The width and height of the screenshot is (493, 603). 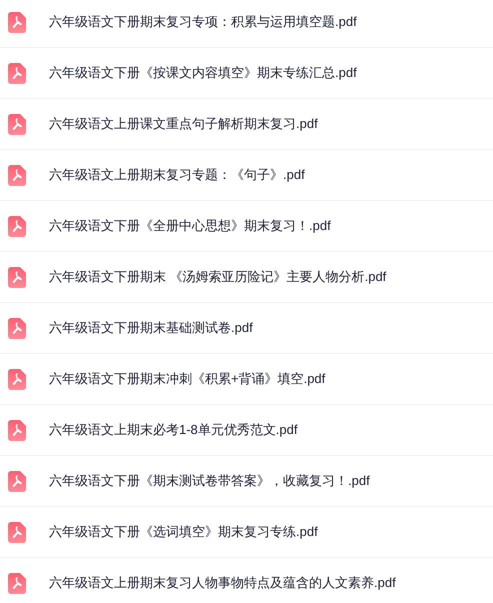 What do you see at coordinates (190, 226) in the screenshot?
I see `file-name: 六年级语文下册《全册中心思想》期末复习！.pdf` at bounding box center [190, 226].